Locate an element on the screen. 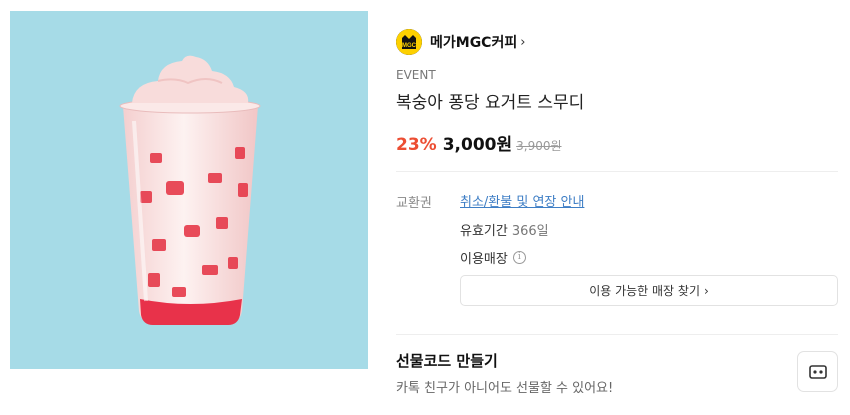 The image size is (850, 415). price-row: 23% 3,000원 3,900원 is located at coordinates (479, 142).